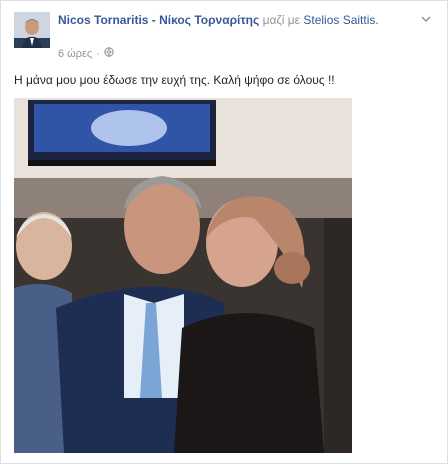  I want to click on author-avatar, so click(32, 30).